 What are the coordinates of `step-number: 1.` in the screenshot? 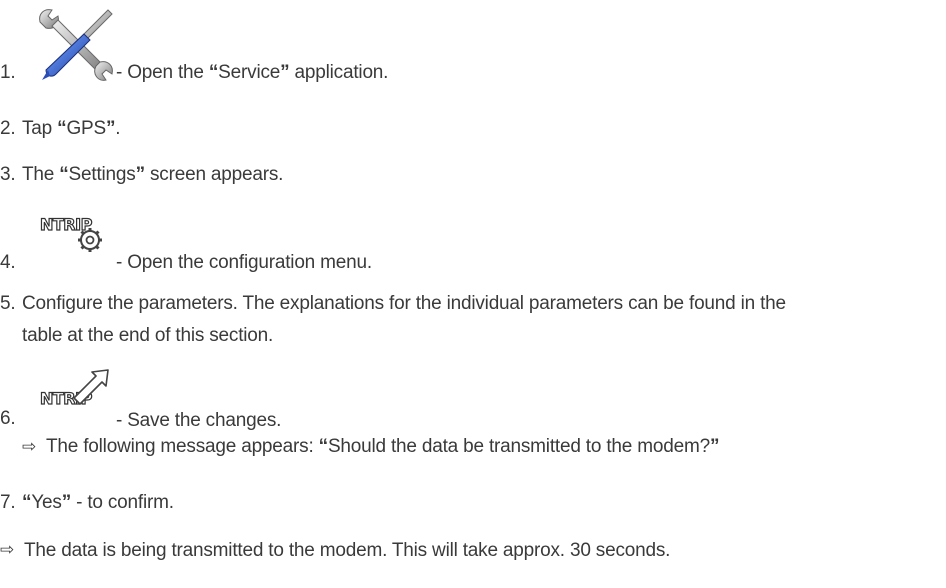 It's located at (8, 72).